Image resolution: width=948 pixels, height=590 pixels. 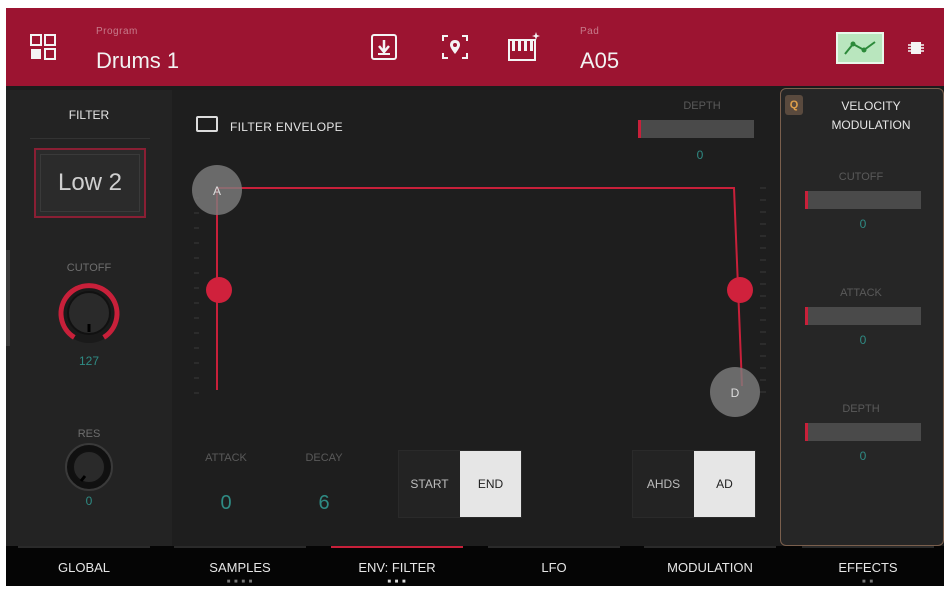 What do you see at coordinates (863, 340) in the screenshot?
I see `vel-attack-value: 0` at bounding box center [863, 340].